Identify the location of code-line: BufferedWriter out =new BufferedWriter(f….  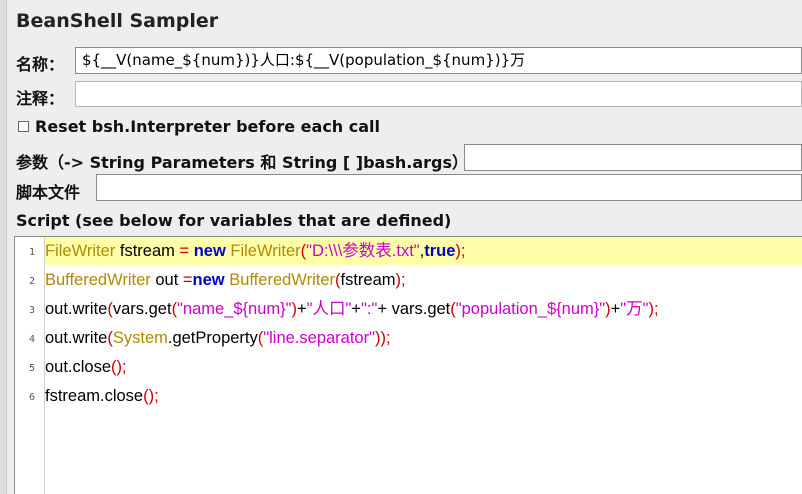
(225, 280).